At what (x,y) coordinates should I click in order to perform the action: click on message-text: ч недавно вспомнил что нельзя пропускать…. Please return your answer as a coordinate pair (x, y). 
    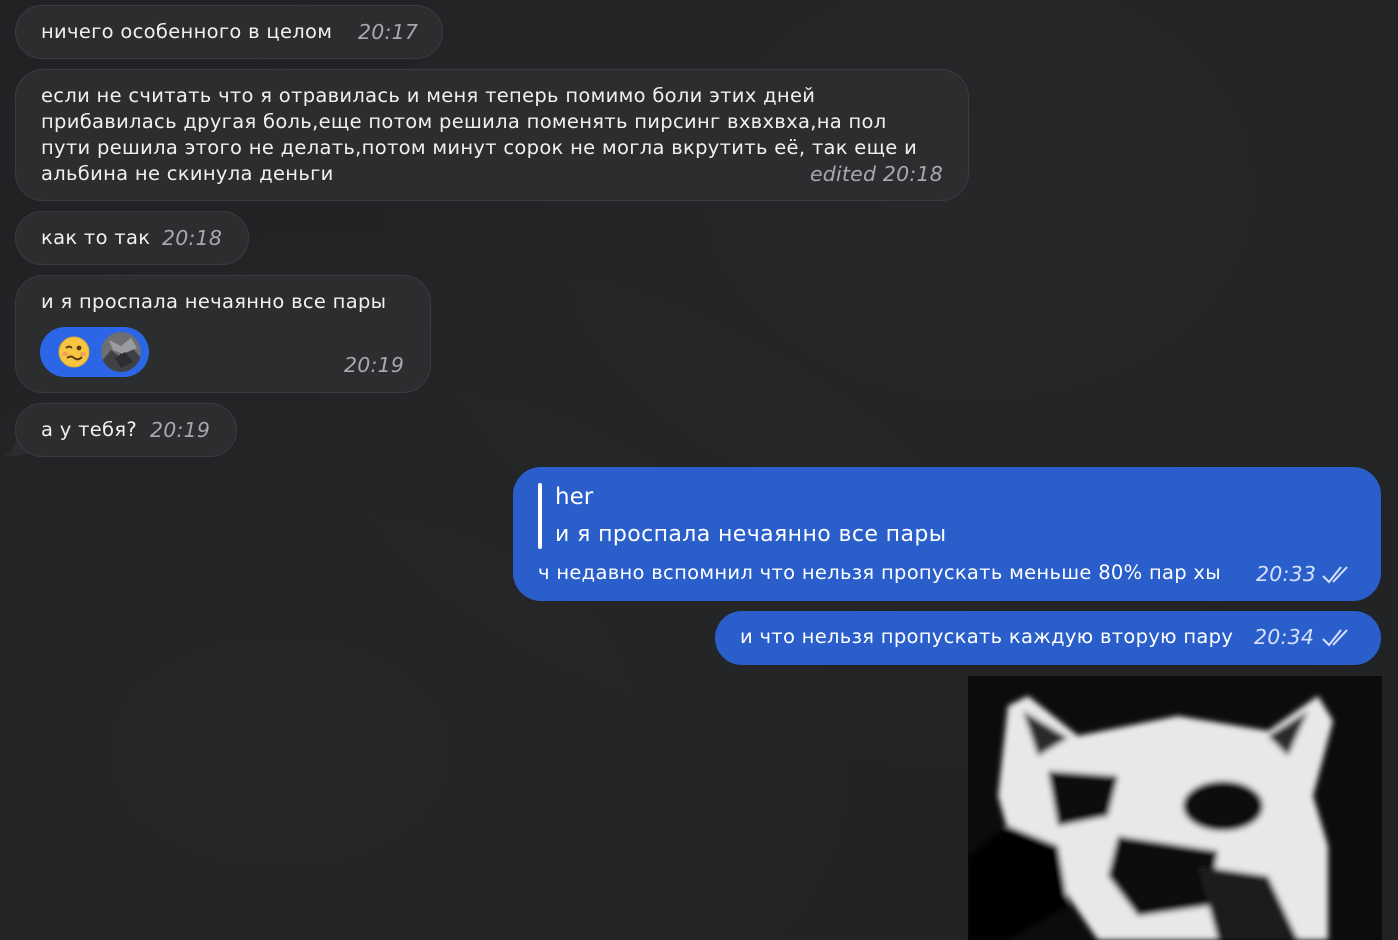
    Looking at the image, I should click on (879, 572).